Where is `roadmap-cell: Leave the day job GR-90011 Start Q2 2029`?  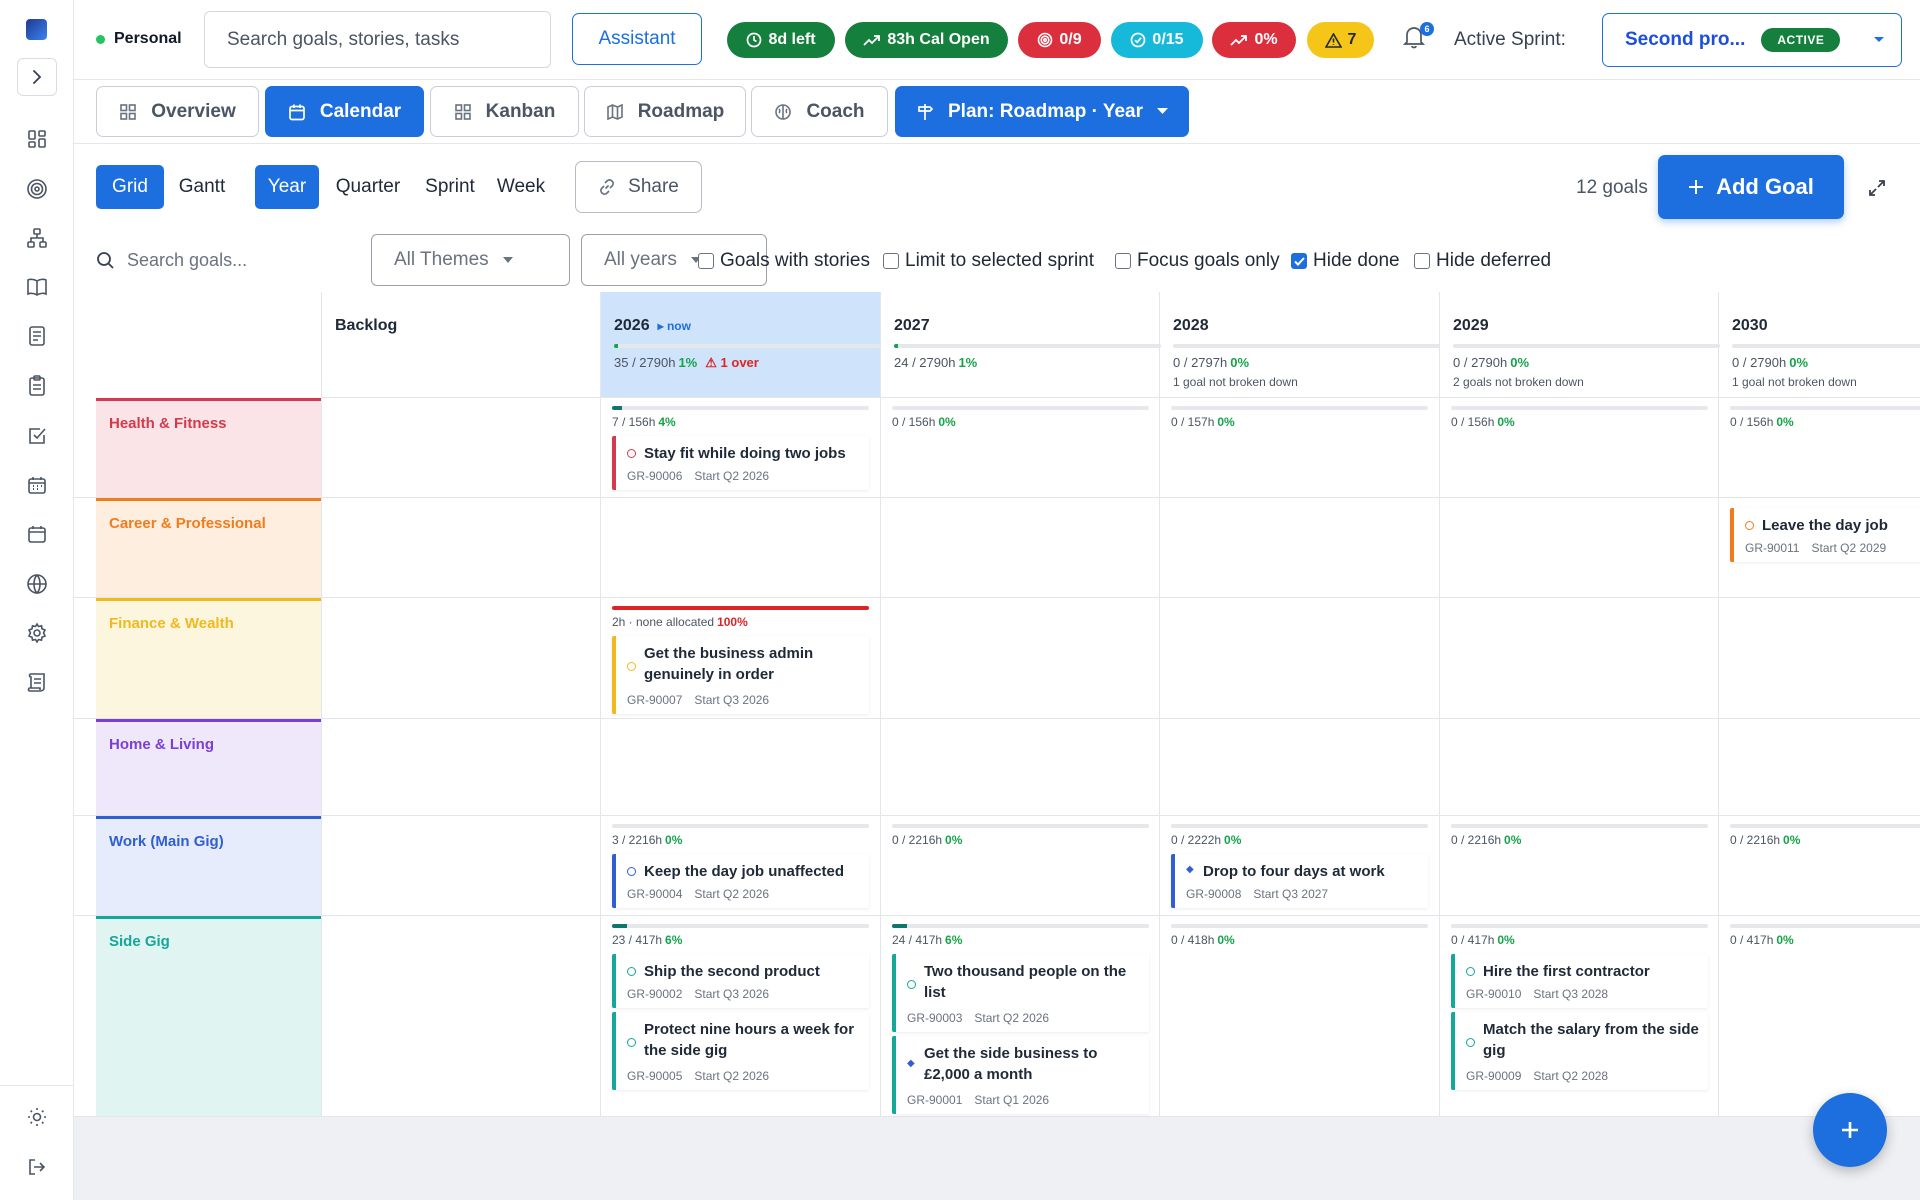
roadmap-cell: Leave the day job GR-90011 Start Q2 2029 is located at coordinates (1819, 547).